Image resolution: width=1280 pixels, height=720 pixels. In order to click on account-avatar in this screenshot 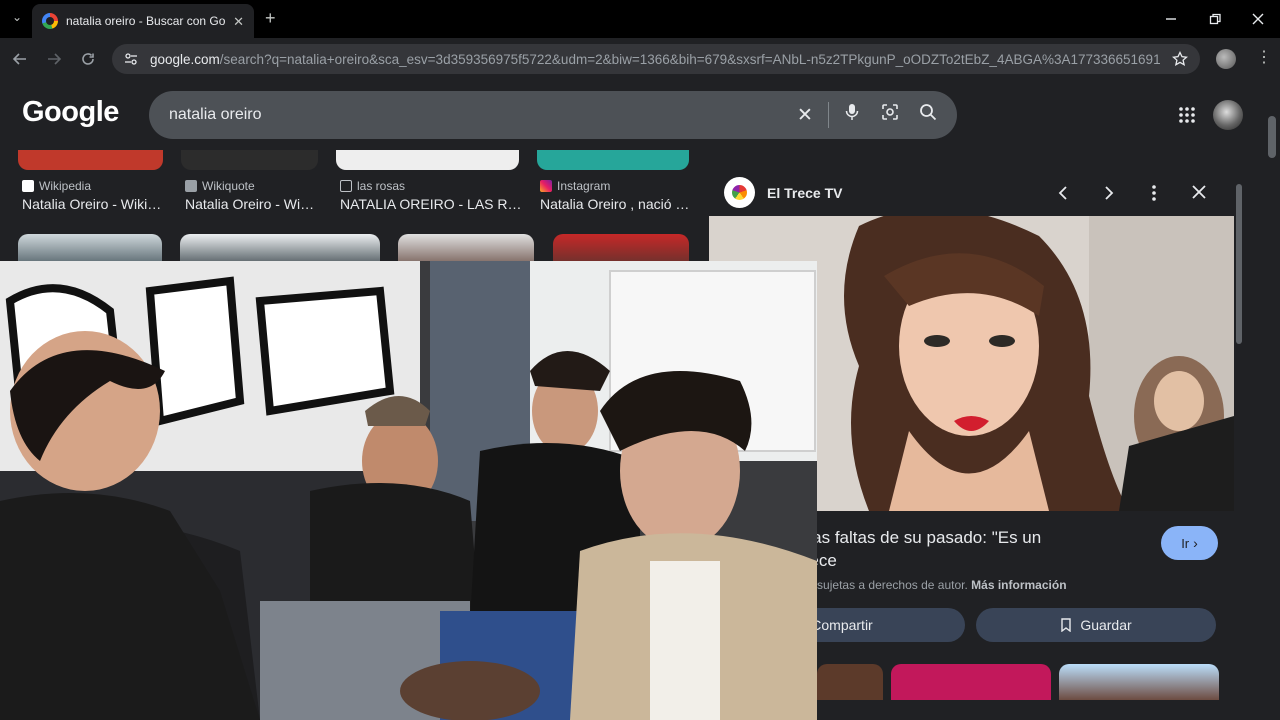, I will do `click(1228, 115)`.